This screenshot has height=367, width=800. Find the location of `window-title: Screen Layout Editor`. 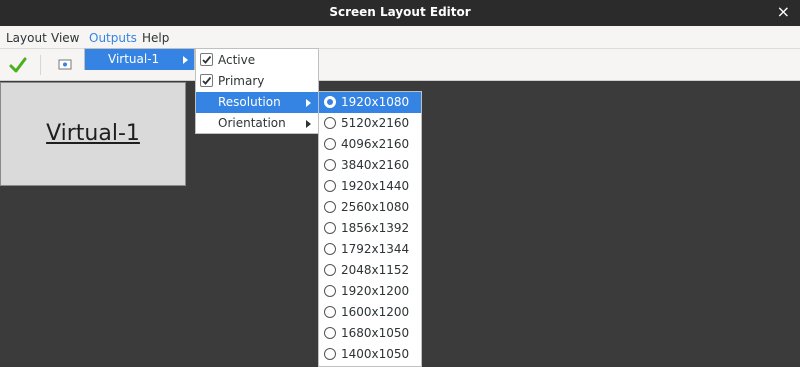

window-title: Screen Layout Editor is located at coordinates (400, 12).